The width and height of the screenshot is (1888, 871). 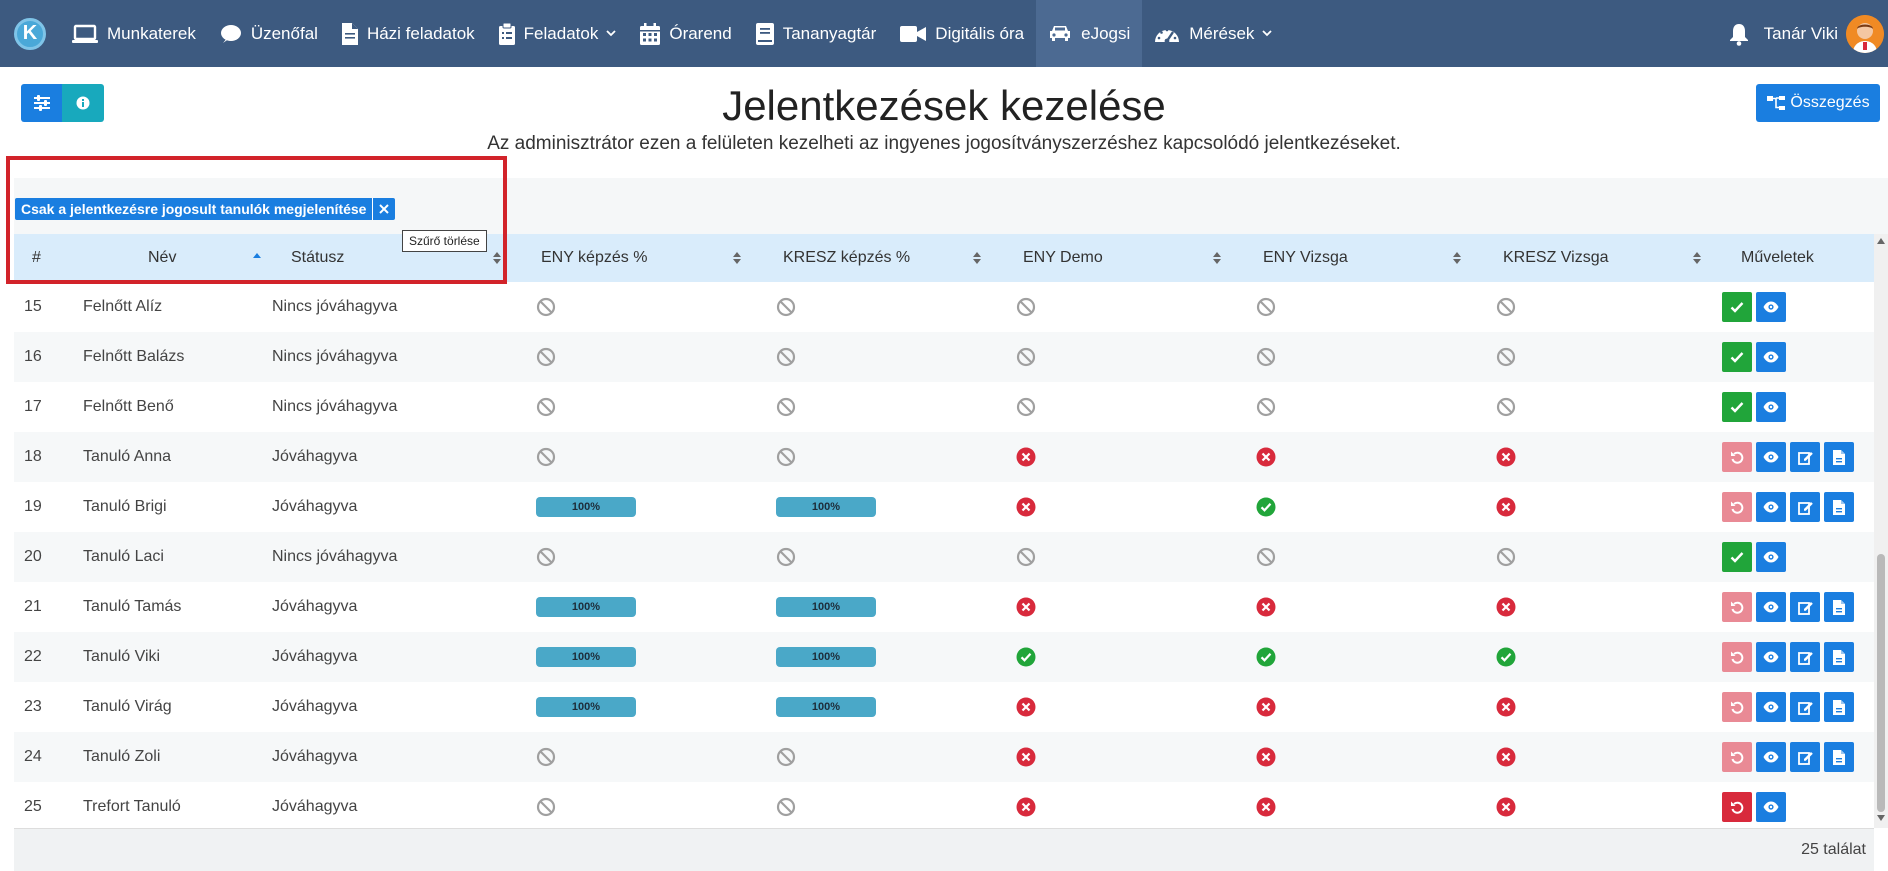 What do you see at coordinates (962, 33) in the screenshot?
I see `nav-item-digitális-óra: Digitális óra` at bounding box center [962, 33].